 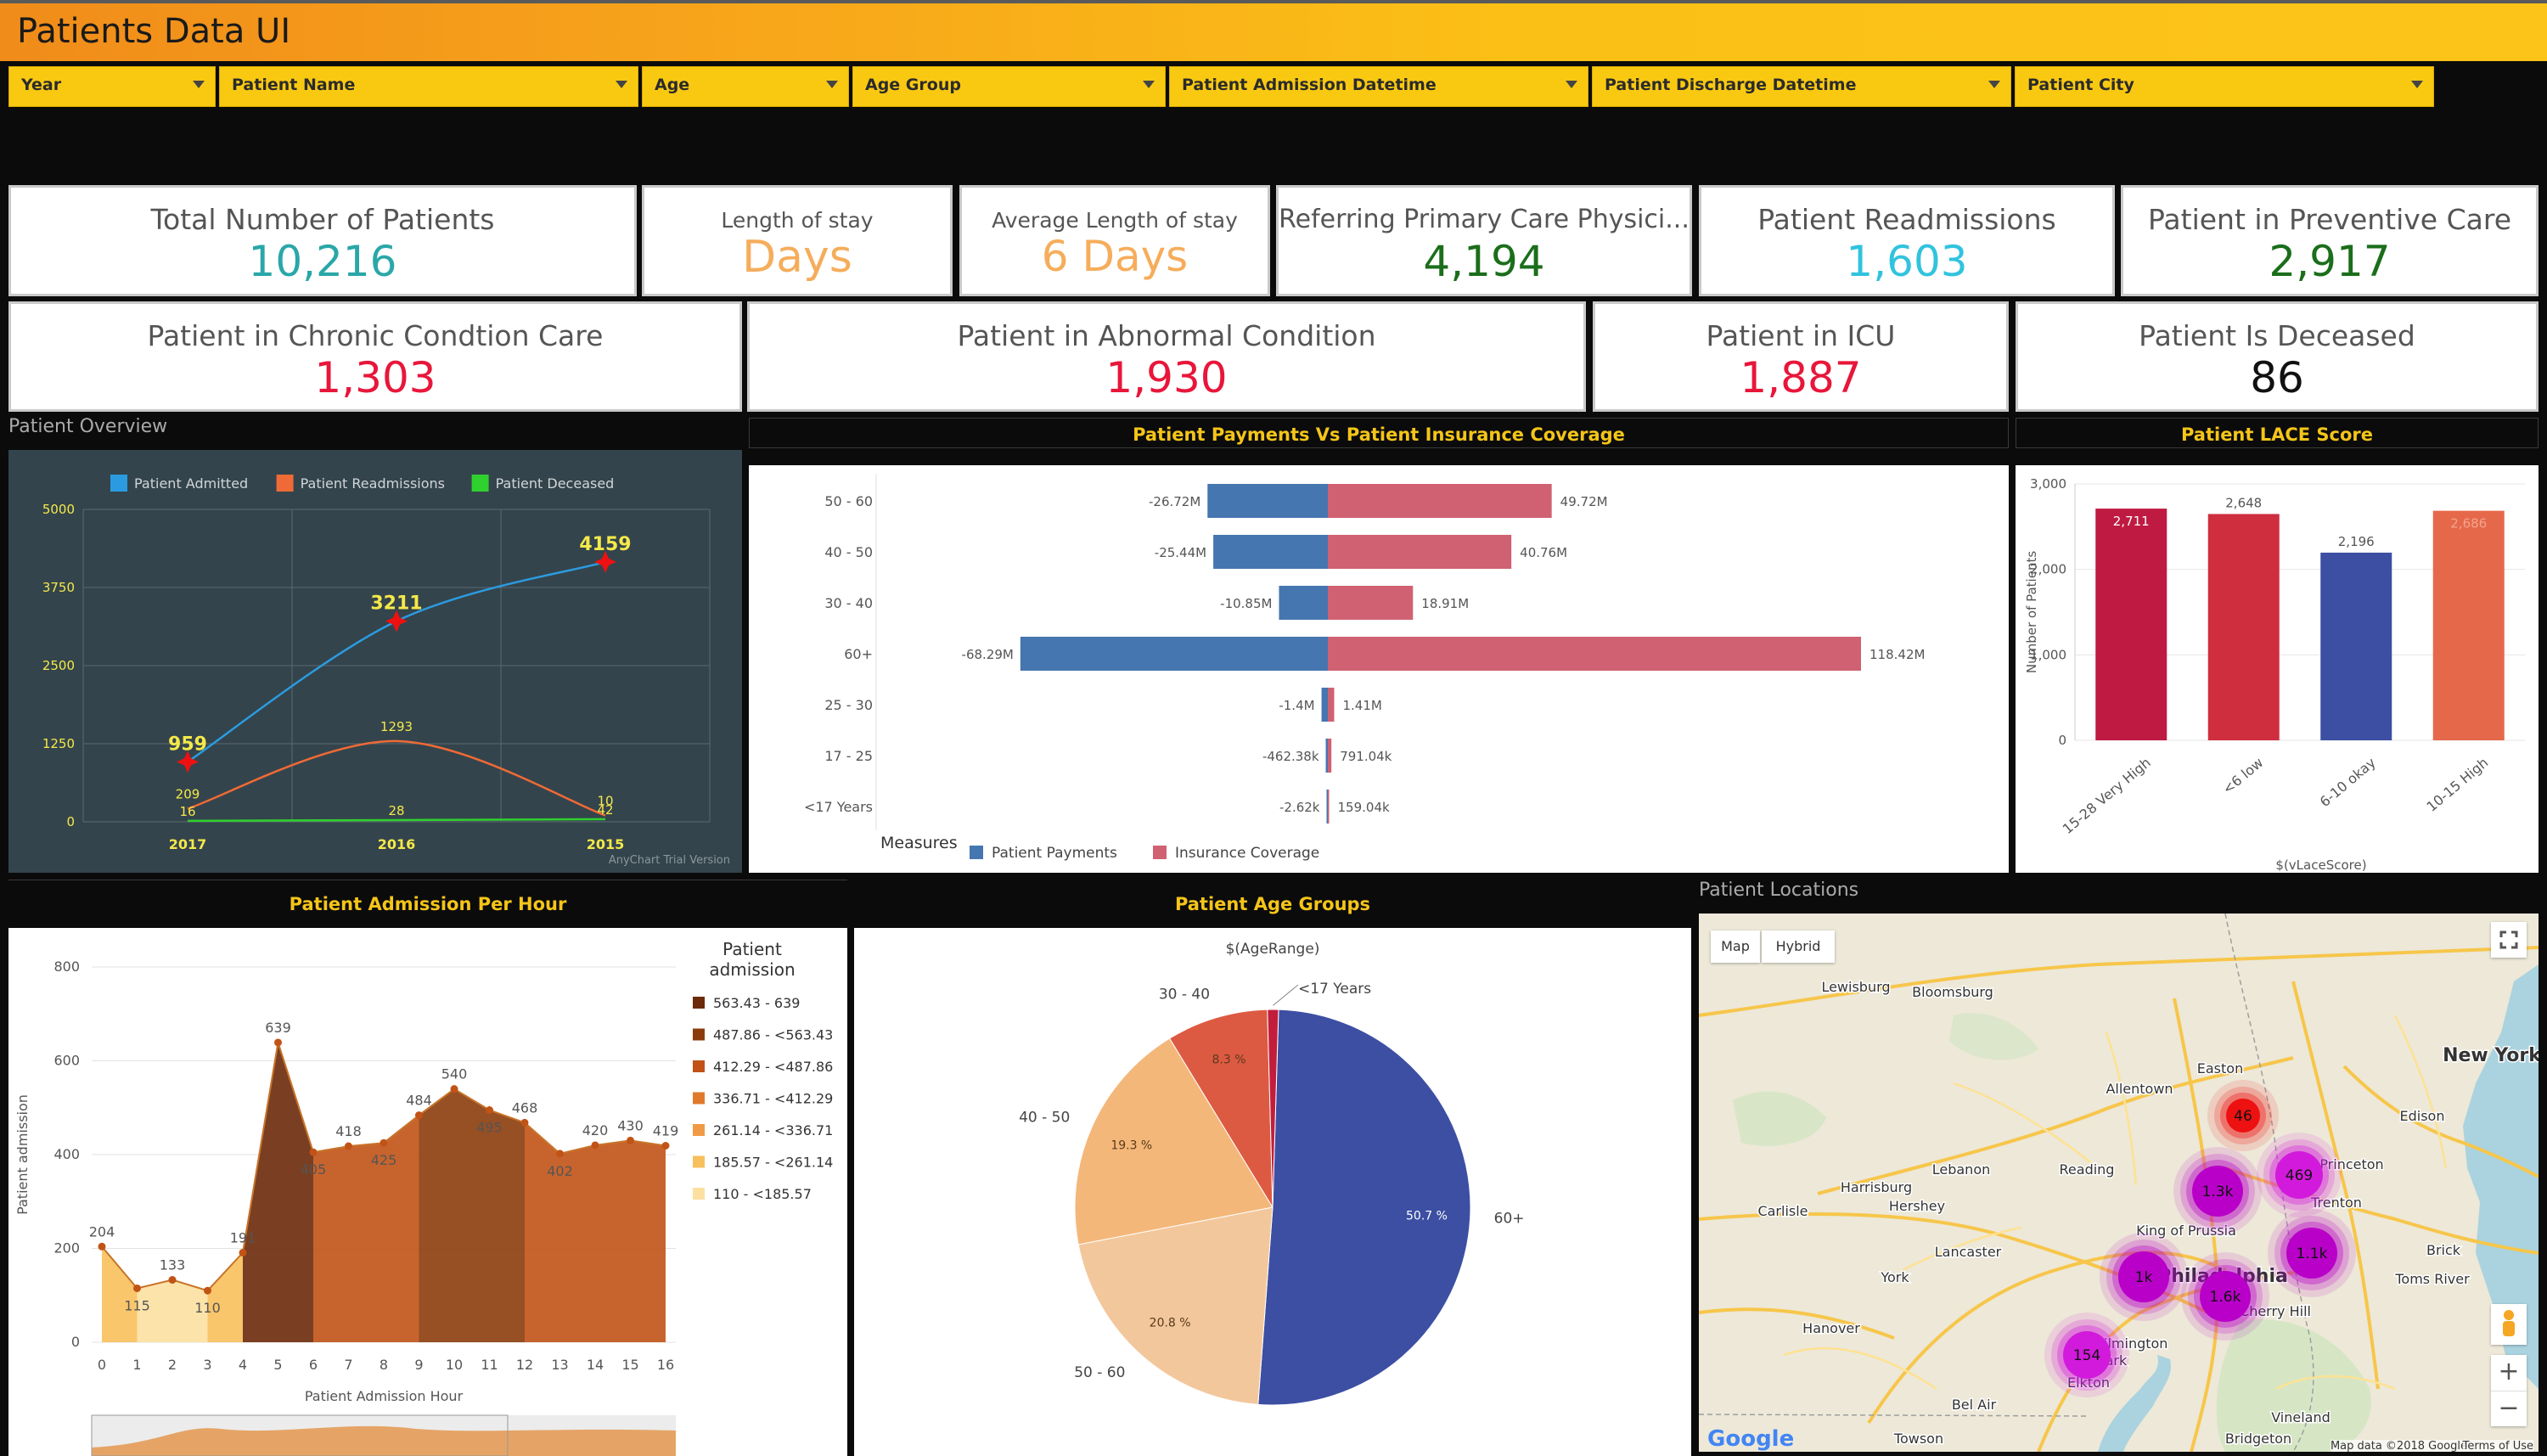 I want to click on category-label: 25 - 30, so click(x=848, y=705).